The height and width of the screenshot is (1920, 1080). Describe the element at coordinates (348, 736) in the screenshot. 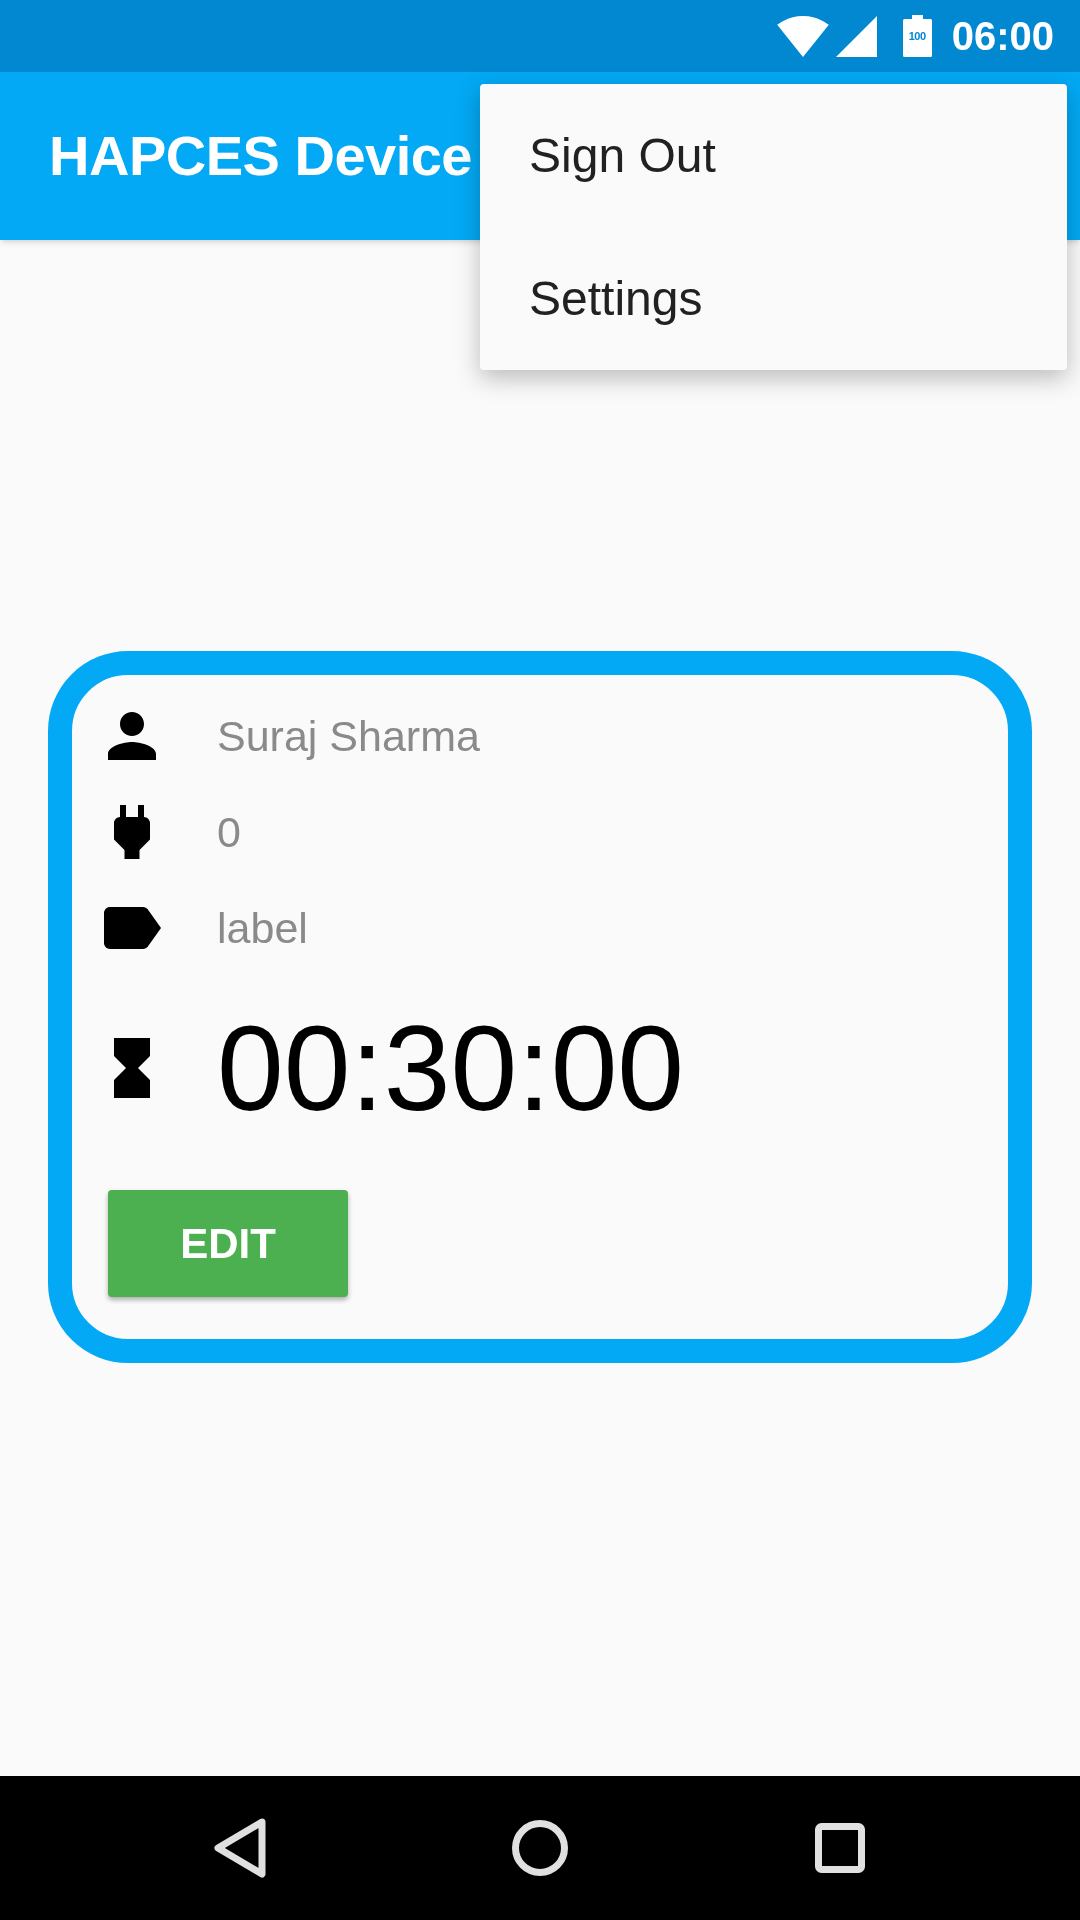

I see `user-name: Suraj Sharma` at that location.